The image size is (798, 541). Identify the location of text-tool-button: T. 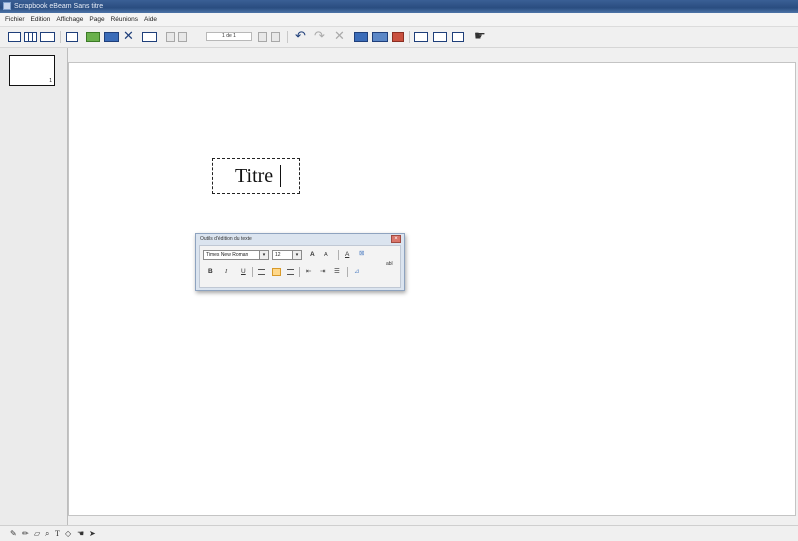
(57, 533).